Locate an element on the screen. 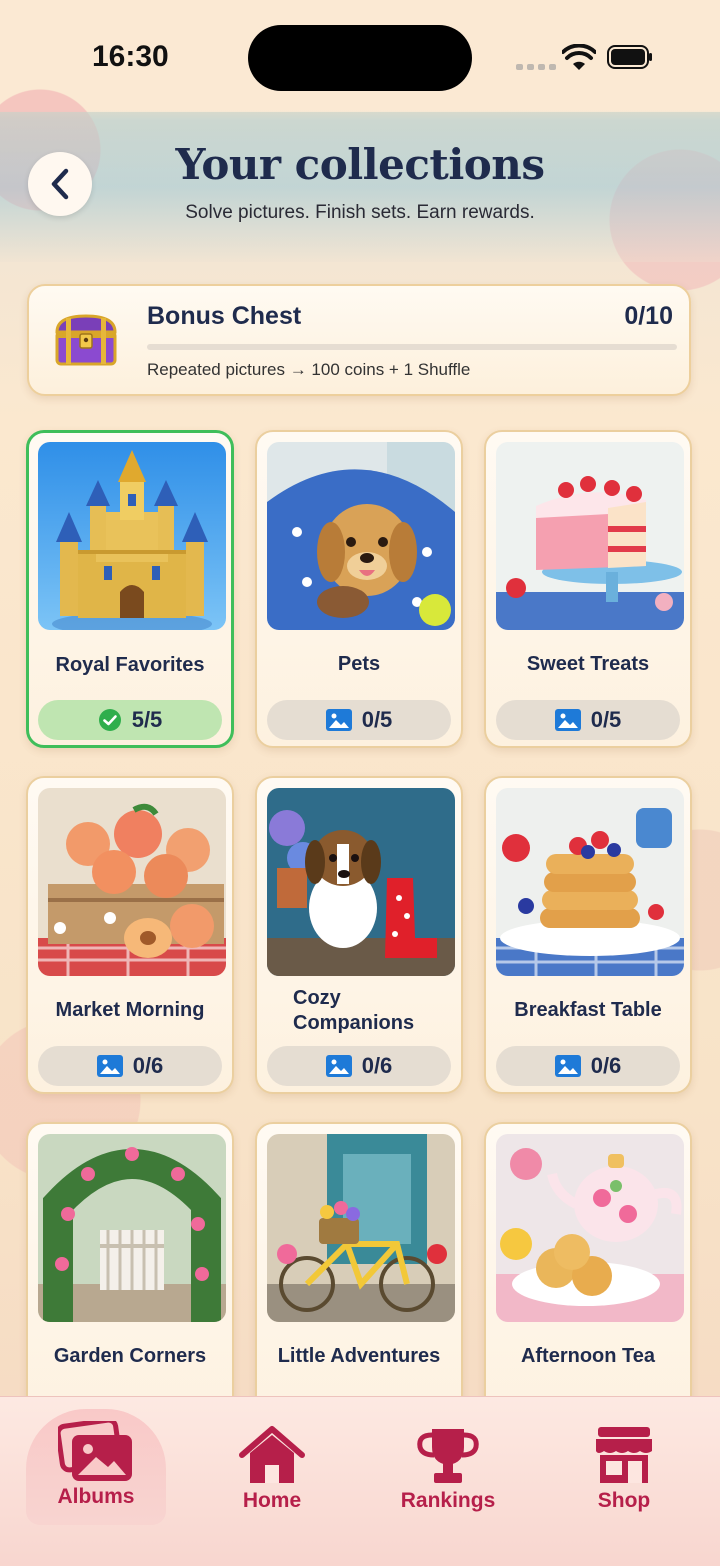  nav-label: Home is located at coordinates (272, 1500).